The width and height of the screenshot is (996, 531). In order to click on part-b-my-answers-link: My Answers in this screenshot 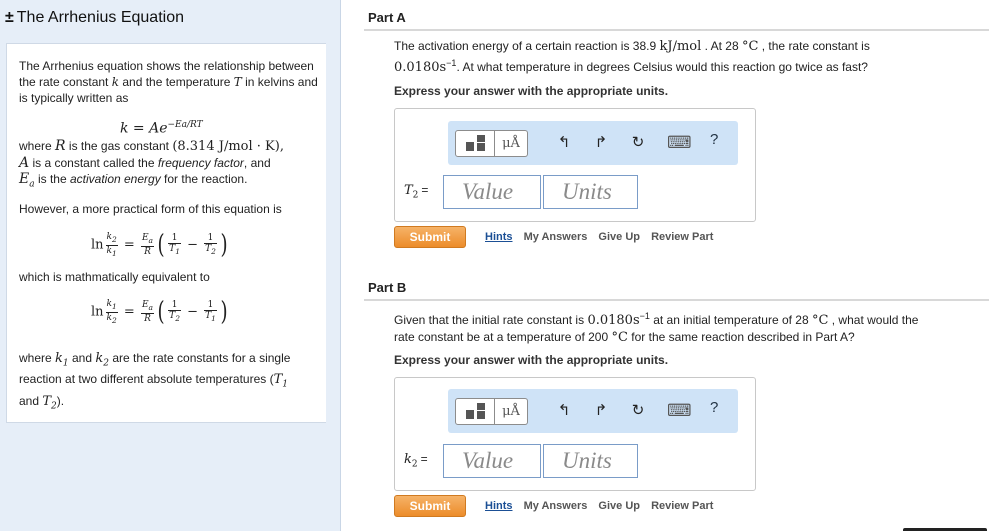, I will do `click(556, 506)`.